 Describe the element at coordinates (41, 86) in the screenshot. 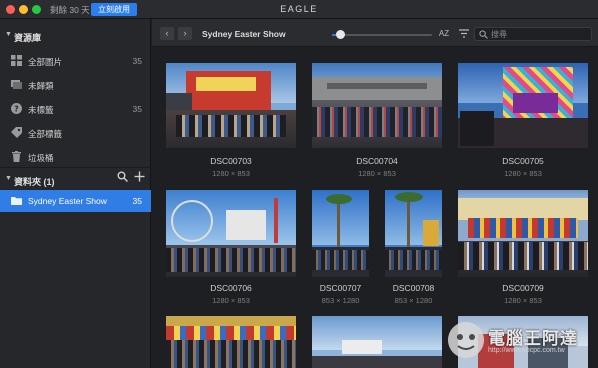

I see `sidebar-item-label: 未歸類` at that location.